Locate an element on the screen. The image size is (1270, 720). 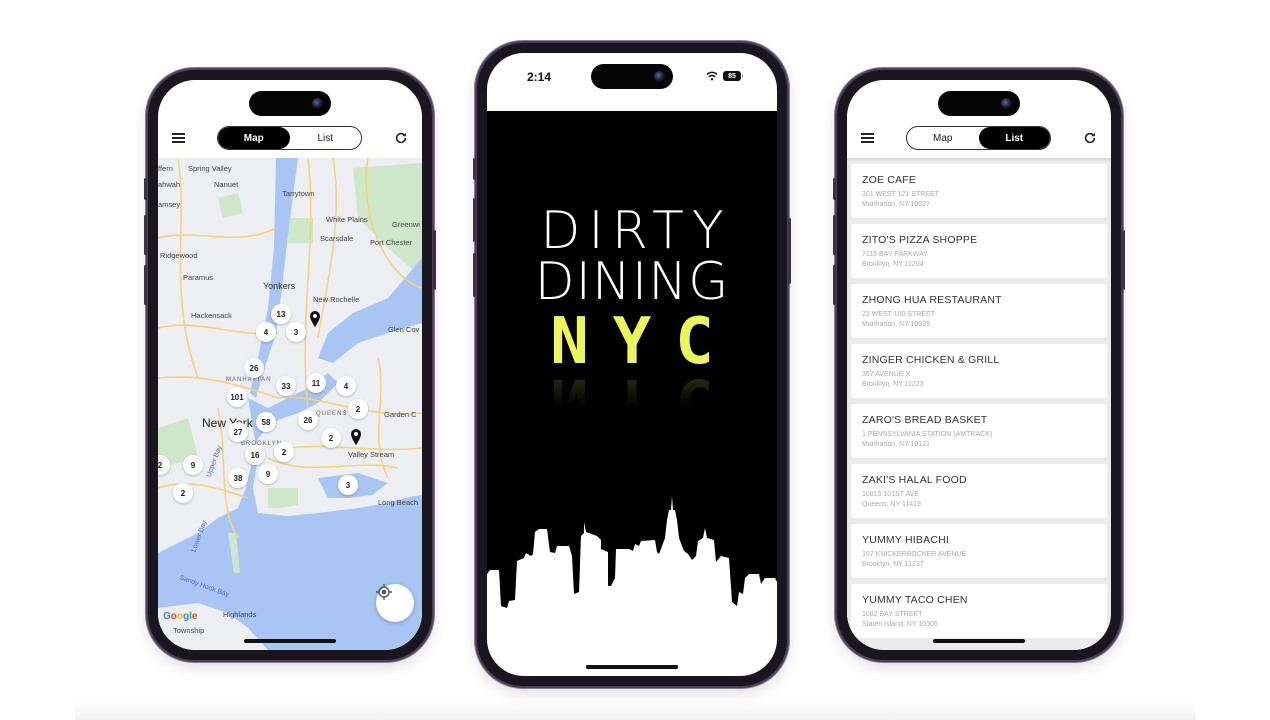
map-cluster: 38 is located at coordinates (238, 478).